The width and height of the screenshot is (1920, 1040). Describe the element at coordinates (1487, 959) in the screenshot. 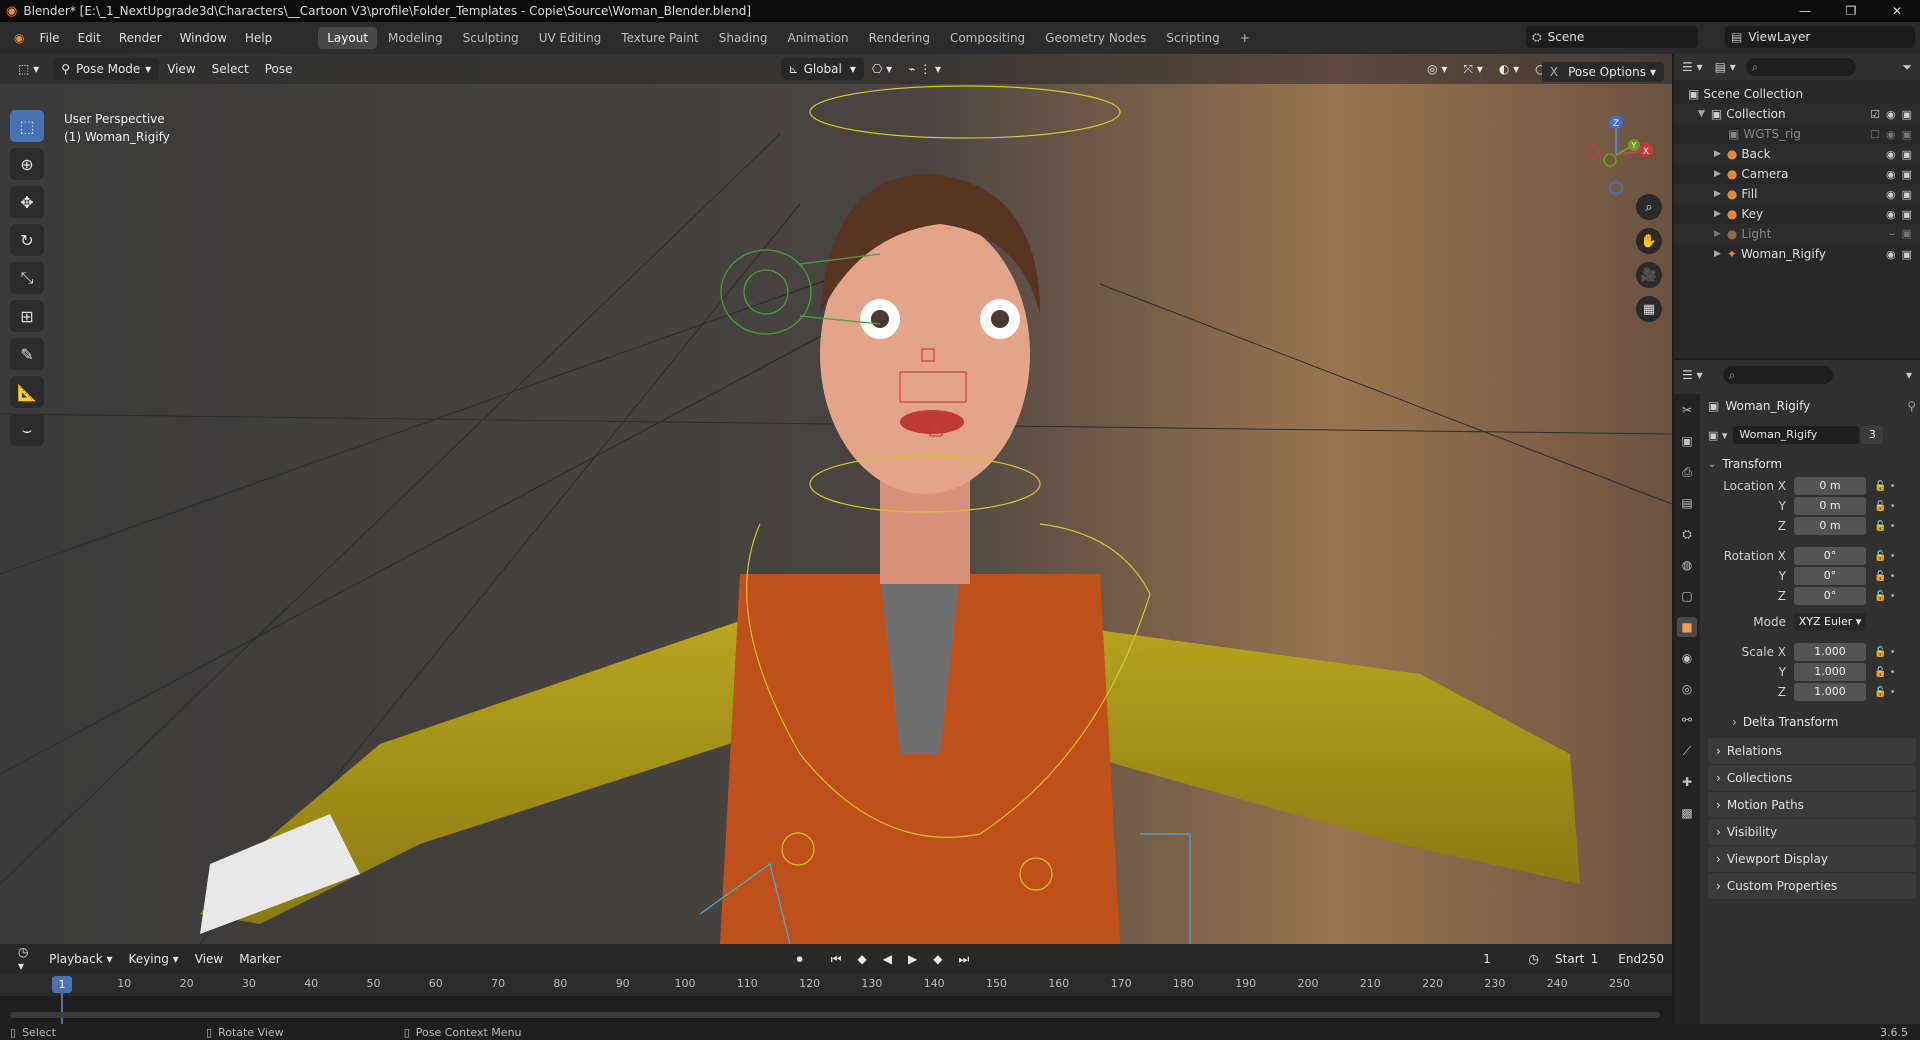

I see `current-frame-field: 1` at that location.